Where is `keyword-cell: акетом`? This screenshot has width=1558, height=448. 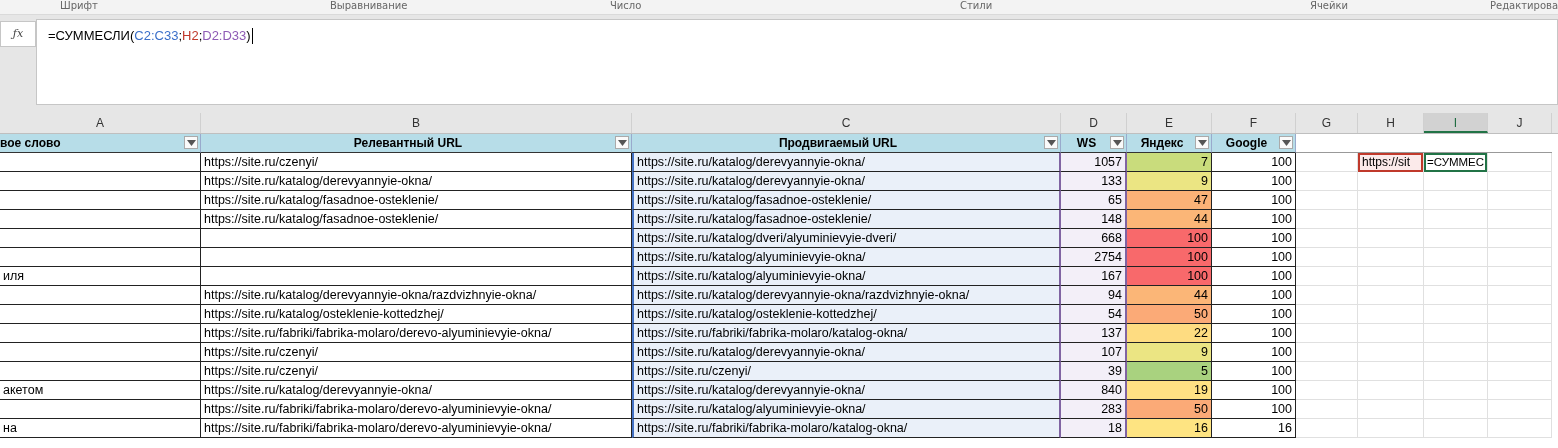
keyword-cell: акетом is located at coordinates (100, 390).